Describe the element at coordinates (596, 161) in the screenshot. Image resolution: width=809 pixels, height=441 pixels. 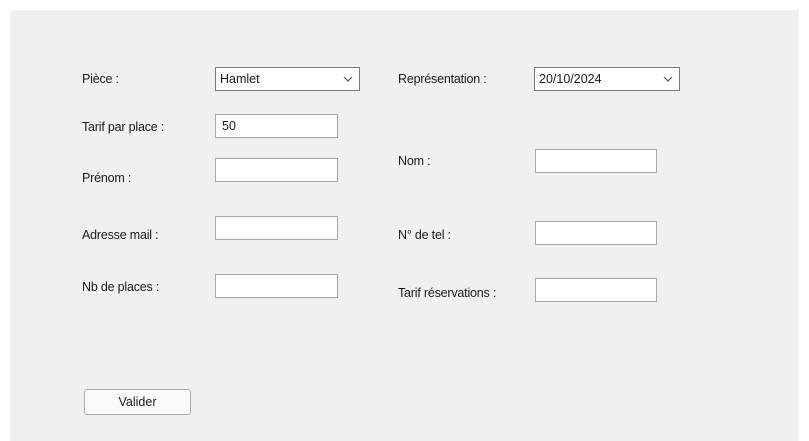
I see `nom-field` at that location.